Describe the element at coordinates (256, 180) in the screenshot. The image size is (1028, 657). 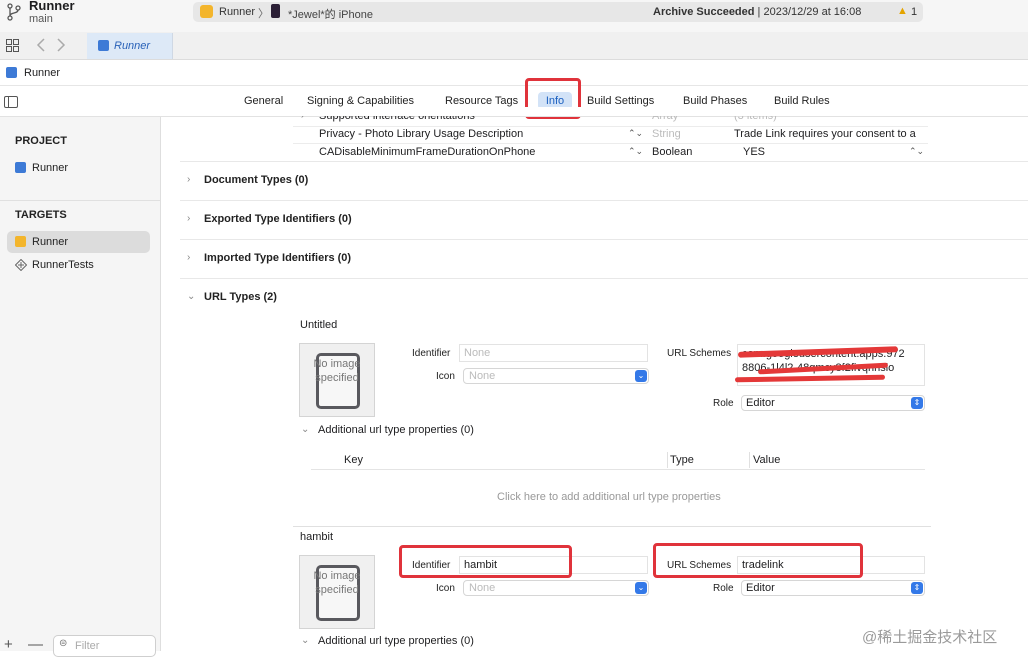
I see `section-title: Document Types (0)` at that location.